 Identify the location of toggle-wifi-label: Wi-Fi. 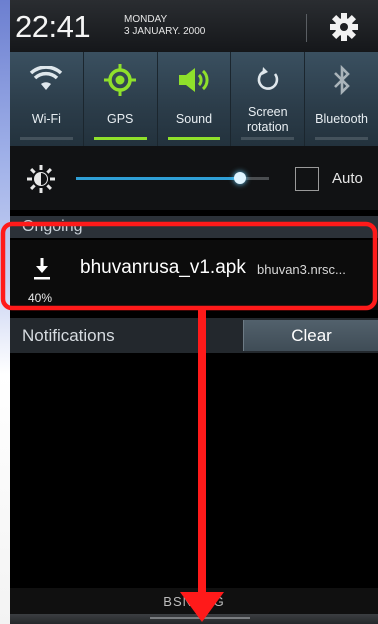
(46, 119).